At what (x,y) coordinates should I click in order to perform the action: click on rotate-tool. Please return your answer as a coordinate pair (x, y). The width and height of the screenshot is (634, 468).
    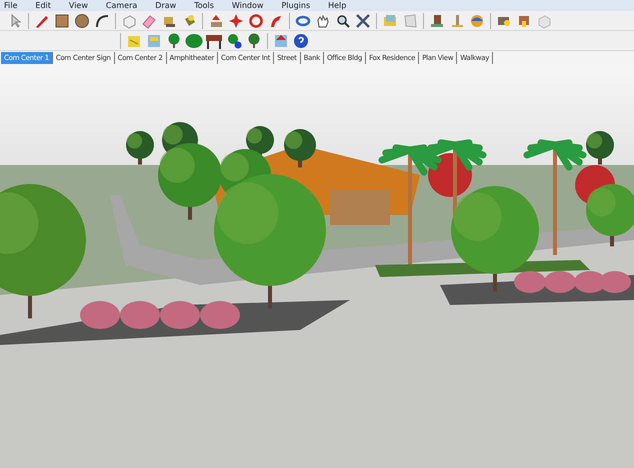
    Looking at the image, I should click on (256, 21).